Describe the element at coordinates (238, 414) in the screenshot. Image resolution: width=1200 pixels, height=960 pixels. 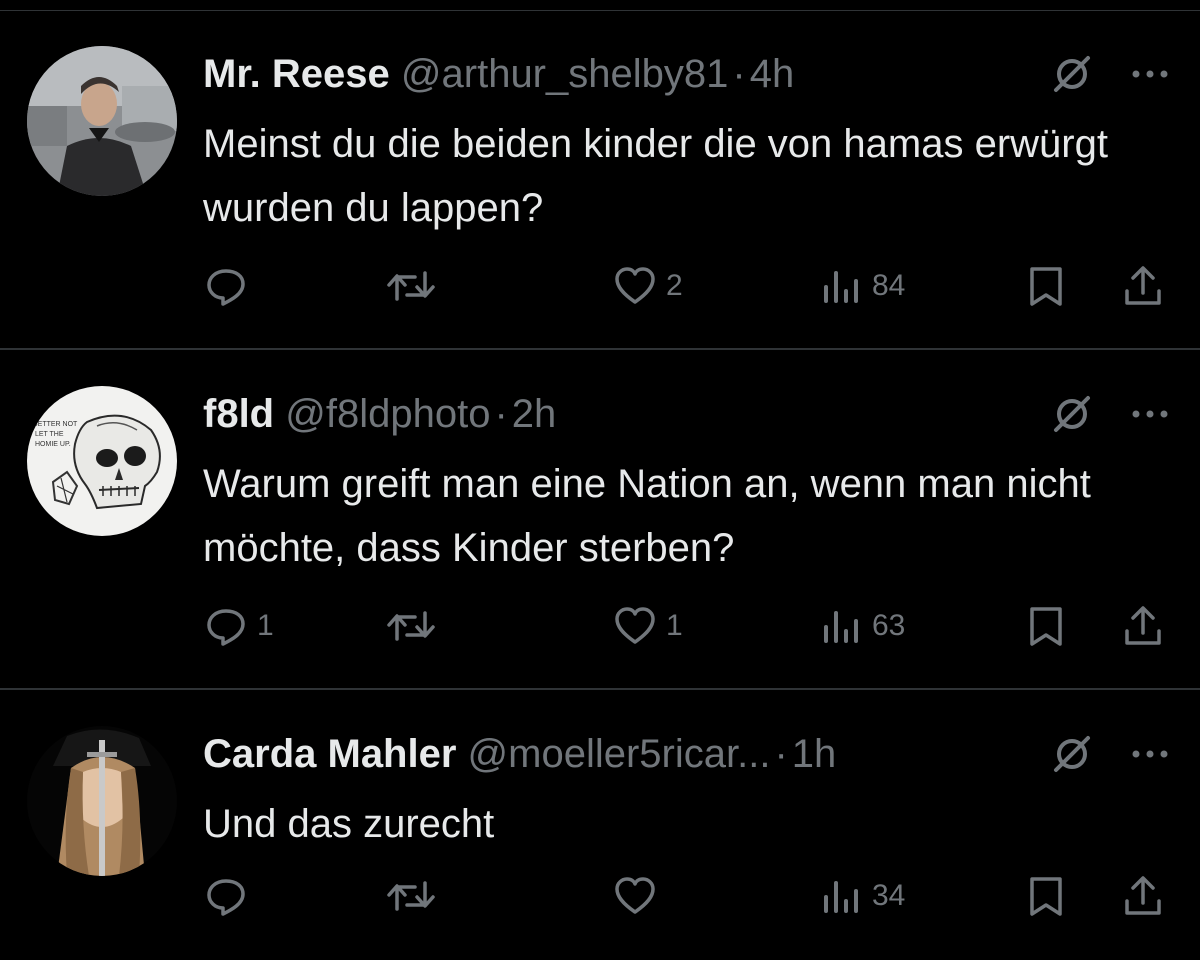
I see `display-name: f8ld` at that location.